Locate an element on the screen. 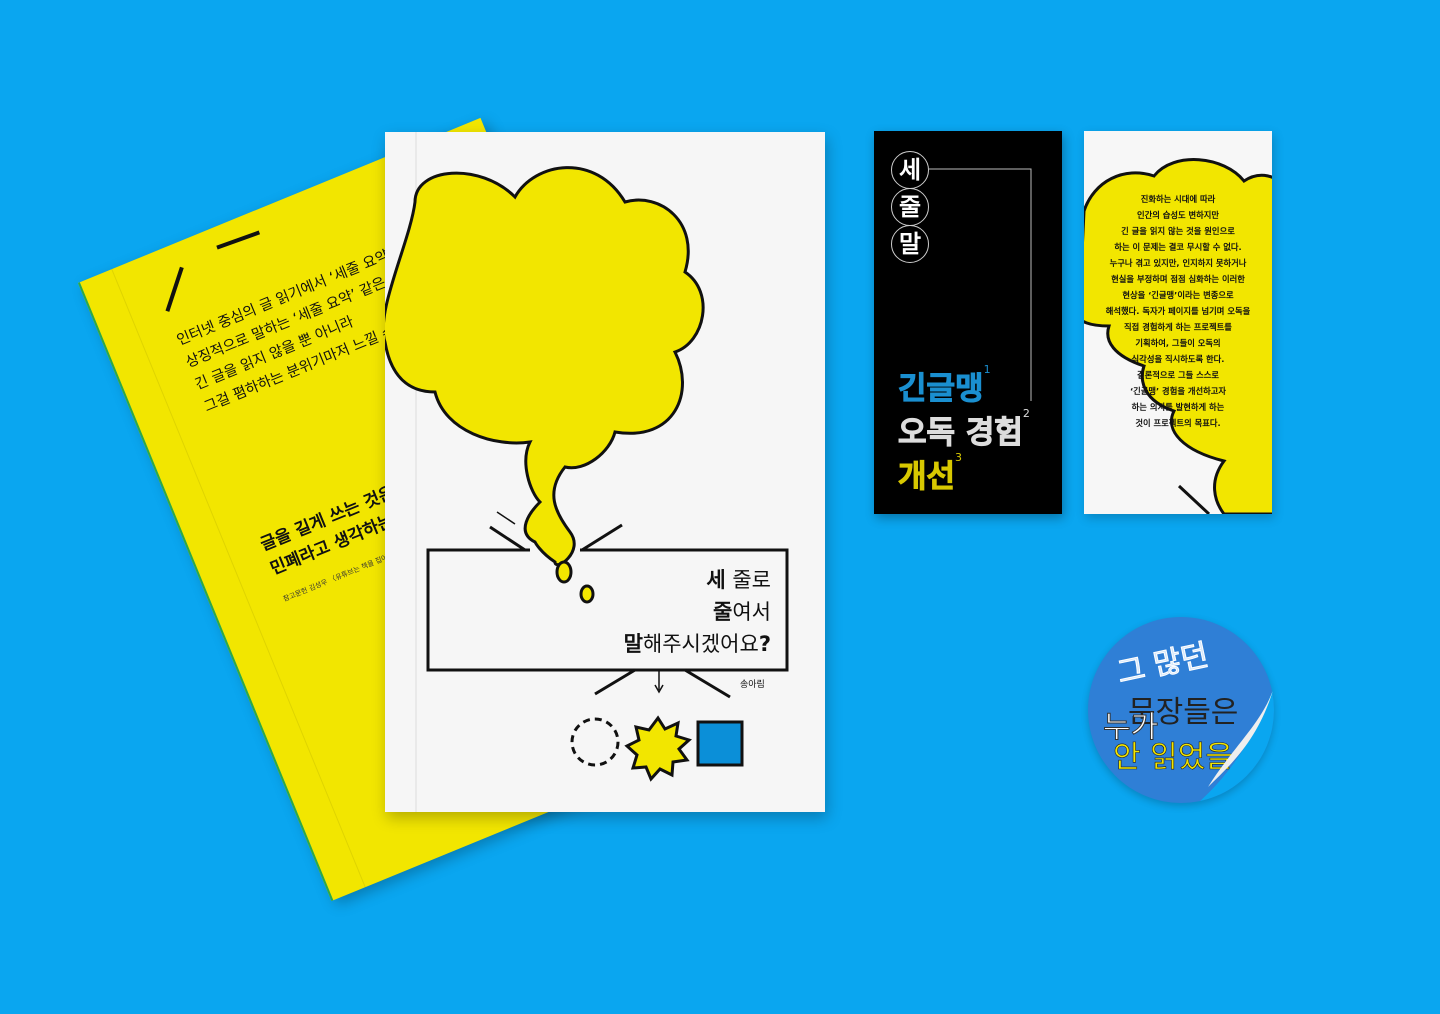  title-line: 말해주시겠어요? is located at coordinates (697, 643).